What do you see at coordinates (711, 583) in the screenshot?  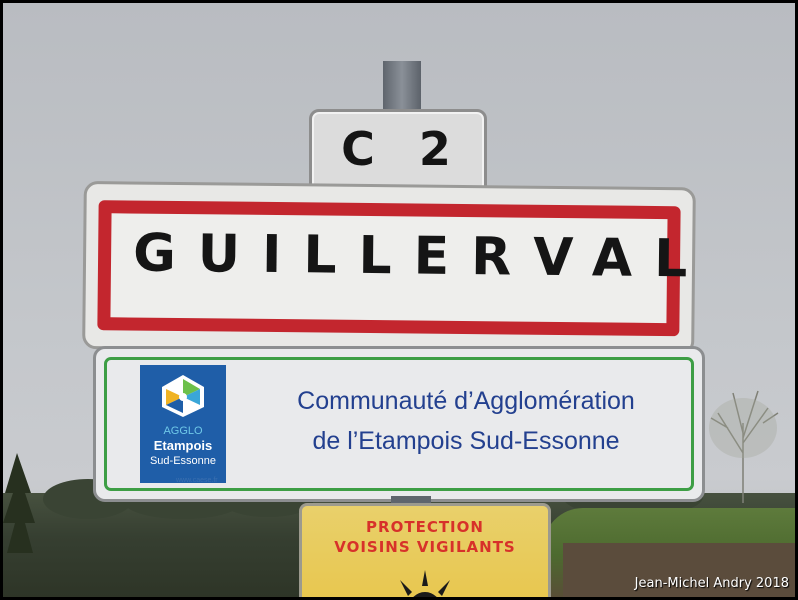 I see `photo-credit: Jean-Michel Andry 2018` at bounding box center [711, 583].